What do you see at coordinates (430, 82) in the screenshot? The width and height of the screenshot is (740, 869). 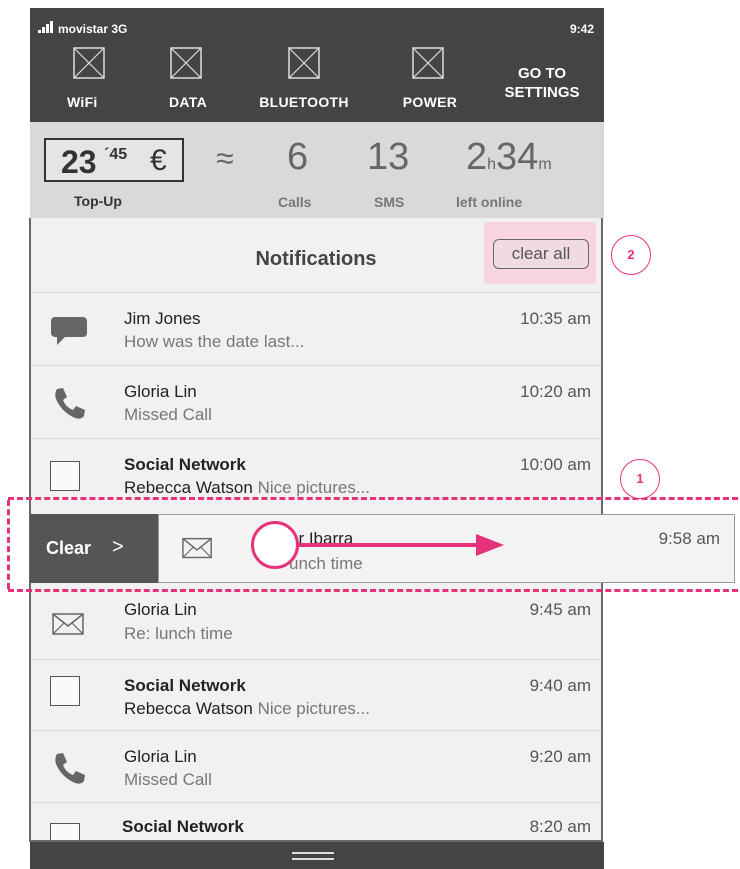 I see `toggle-power: POWER` at bounding box center [430, 82].